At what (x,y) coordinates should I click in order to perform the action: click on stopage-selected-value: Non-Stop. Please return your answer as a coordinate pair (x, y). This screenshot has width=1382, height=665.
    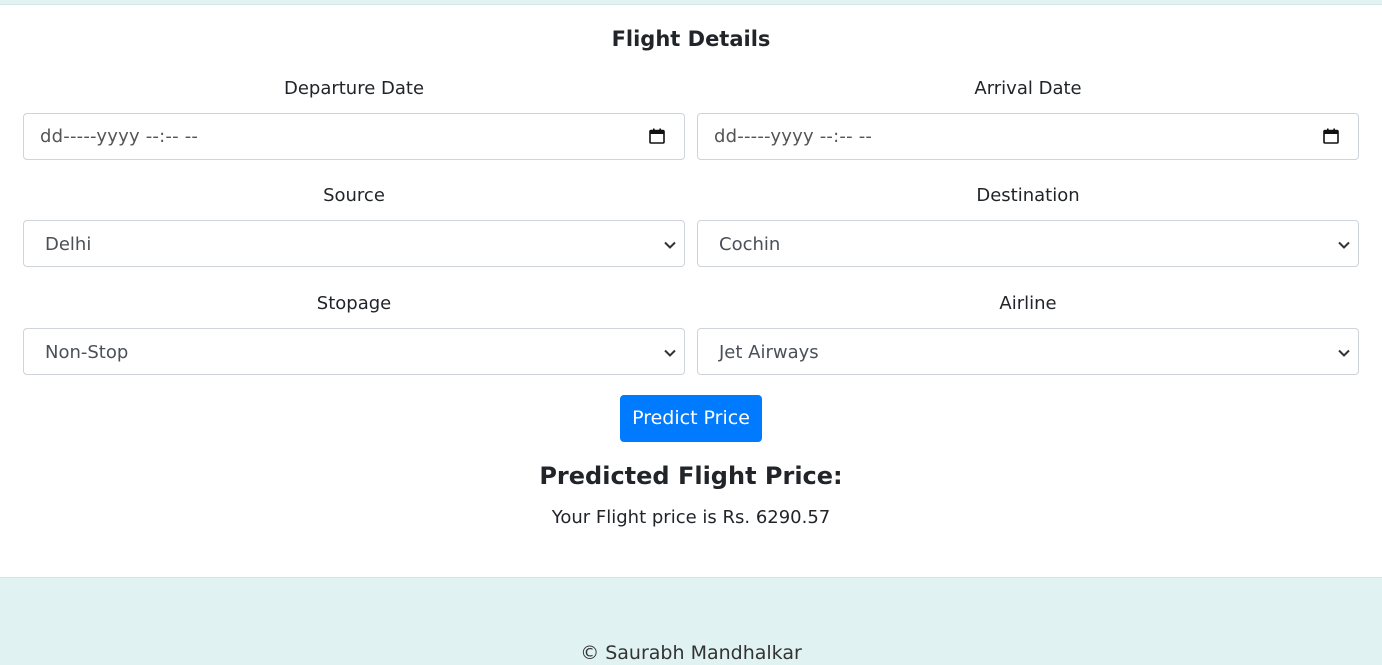
    Looking at the image, I should click on (87, 352).